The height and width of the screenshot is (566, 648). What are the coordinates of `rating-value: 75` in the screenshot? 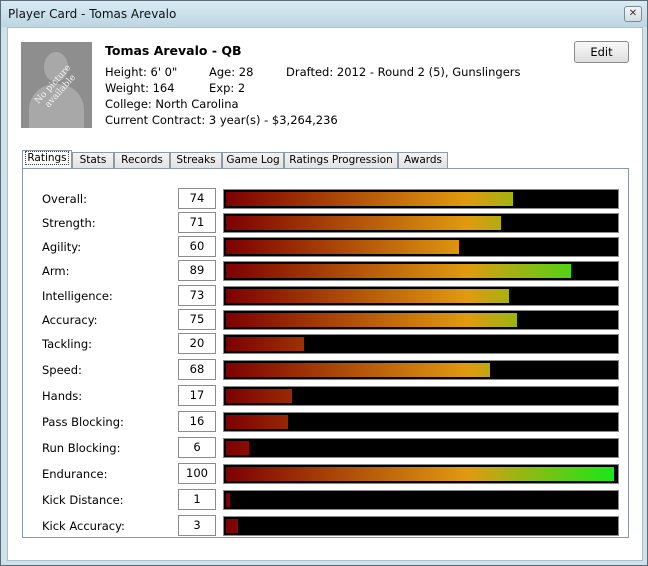 It's located at (197, 319).